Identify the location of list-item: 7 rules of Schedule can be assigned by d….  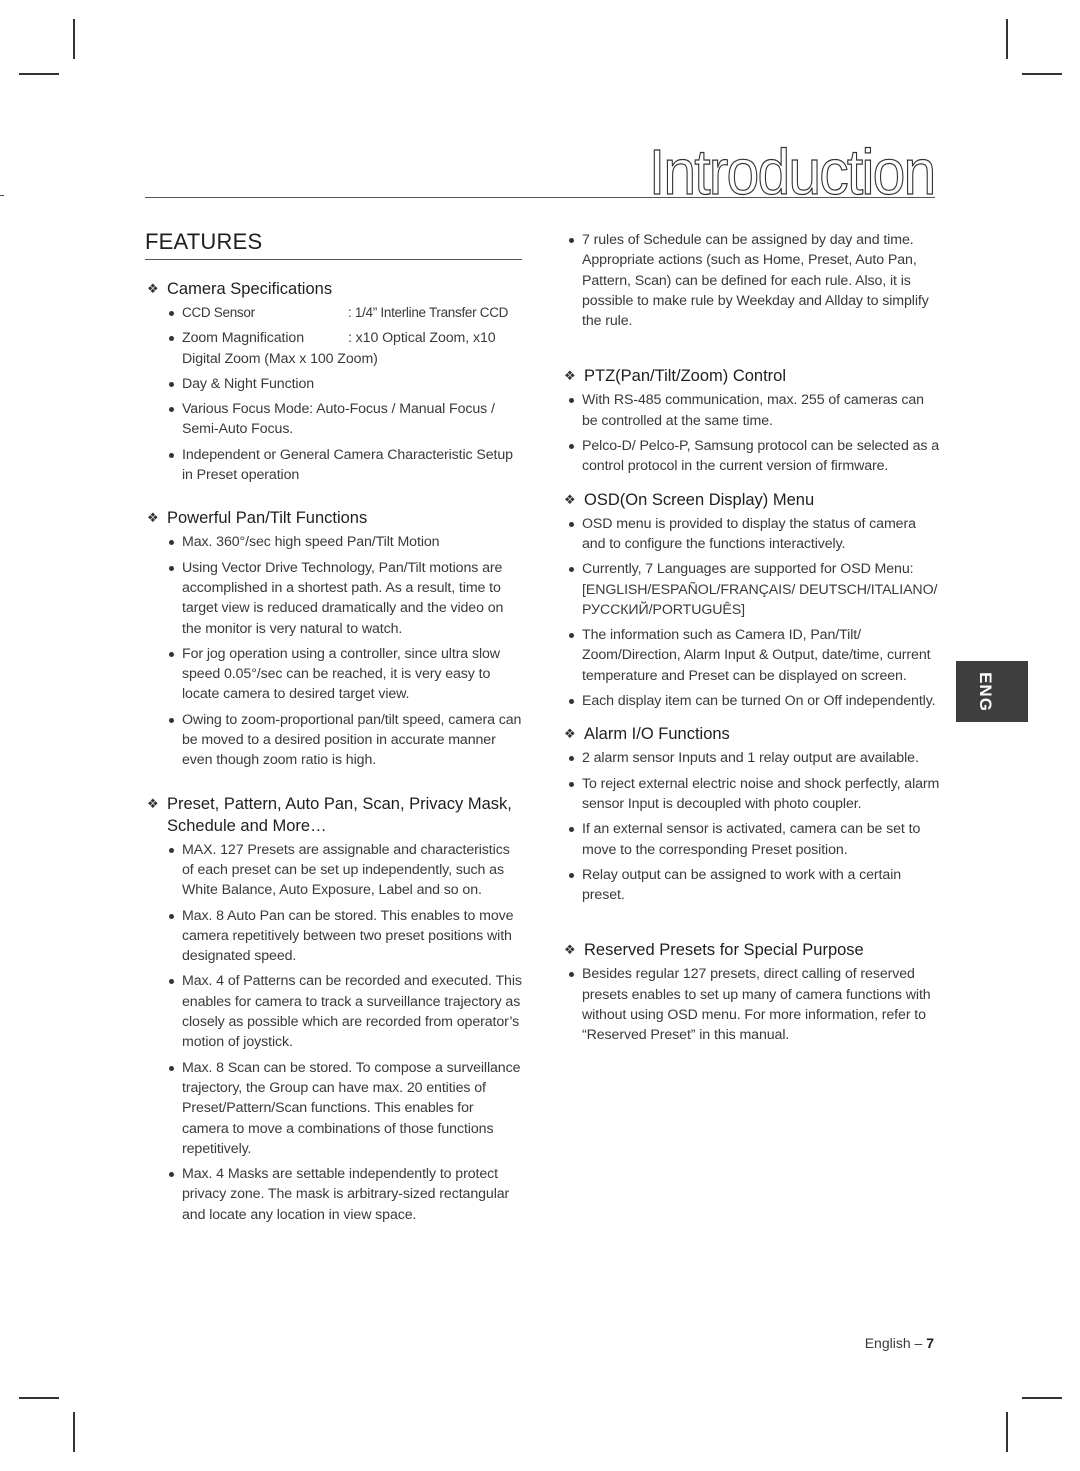
(754, 280).